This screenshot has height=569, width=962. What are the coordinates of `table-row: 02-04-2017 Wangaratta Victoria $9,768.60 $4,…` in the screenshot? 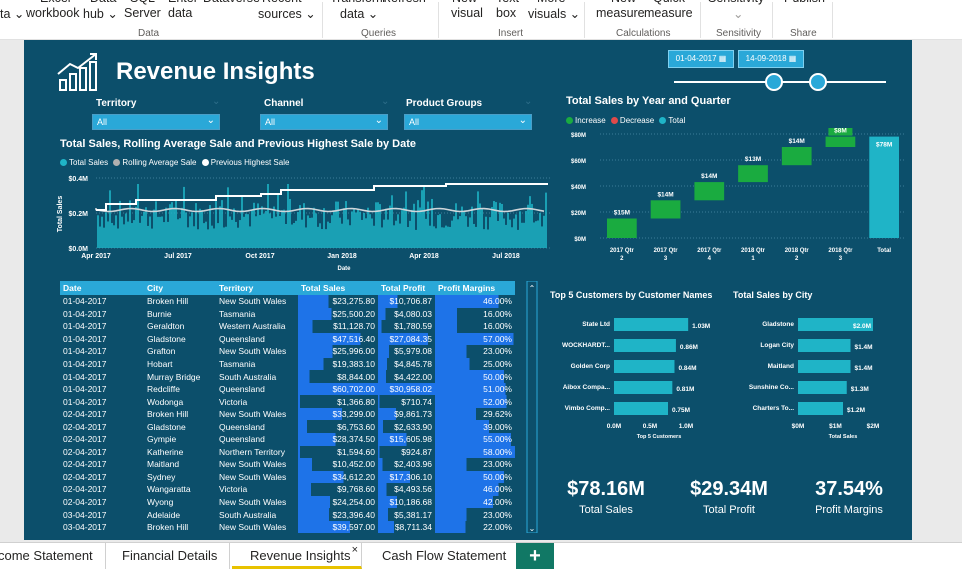 It's located at (287, 489).